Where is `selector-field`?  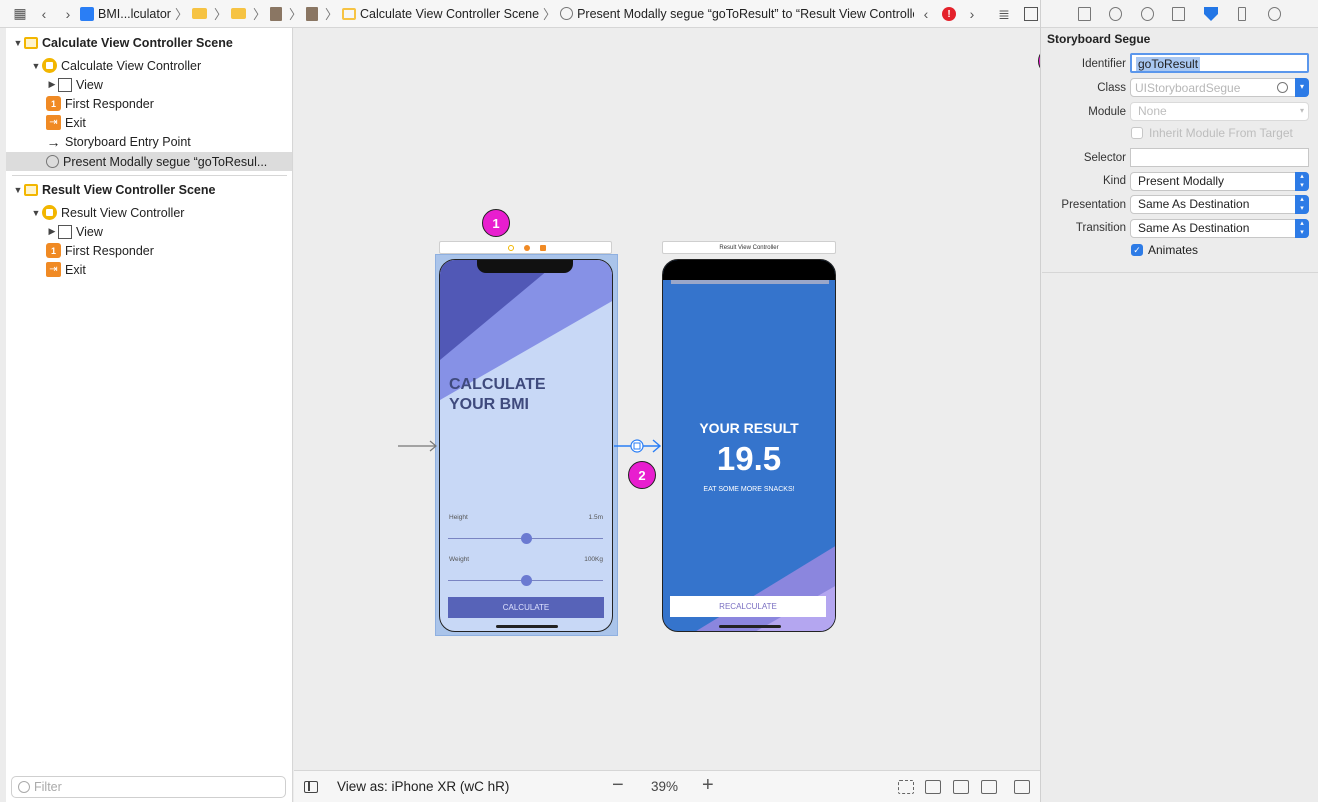
selector-field is located at coordinates (1219, 157).